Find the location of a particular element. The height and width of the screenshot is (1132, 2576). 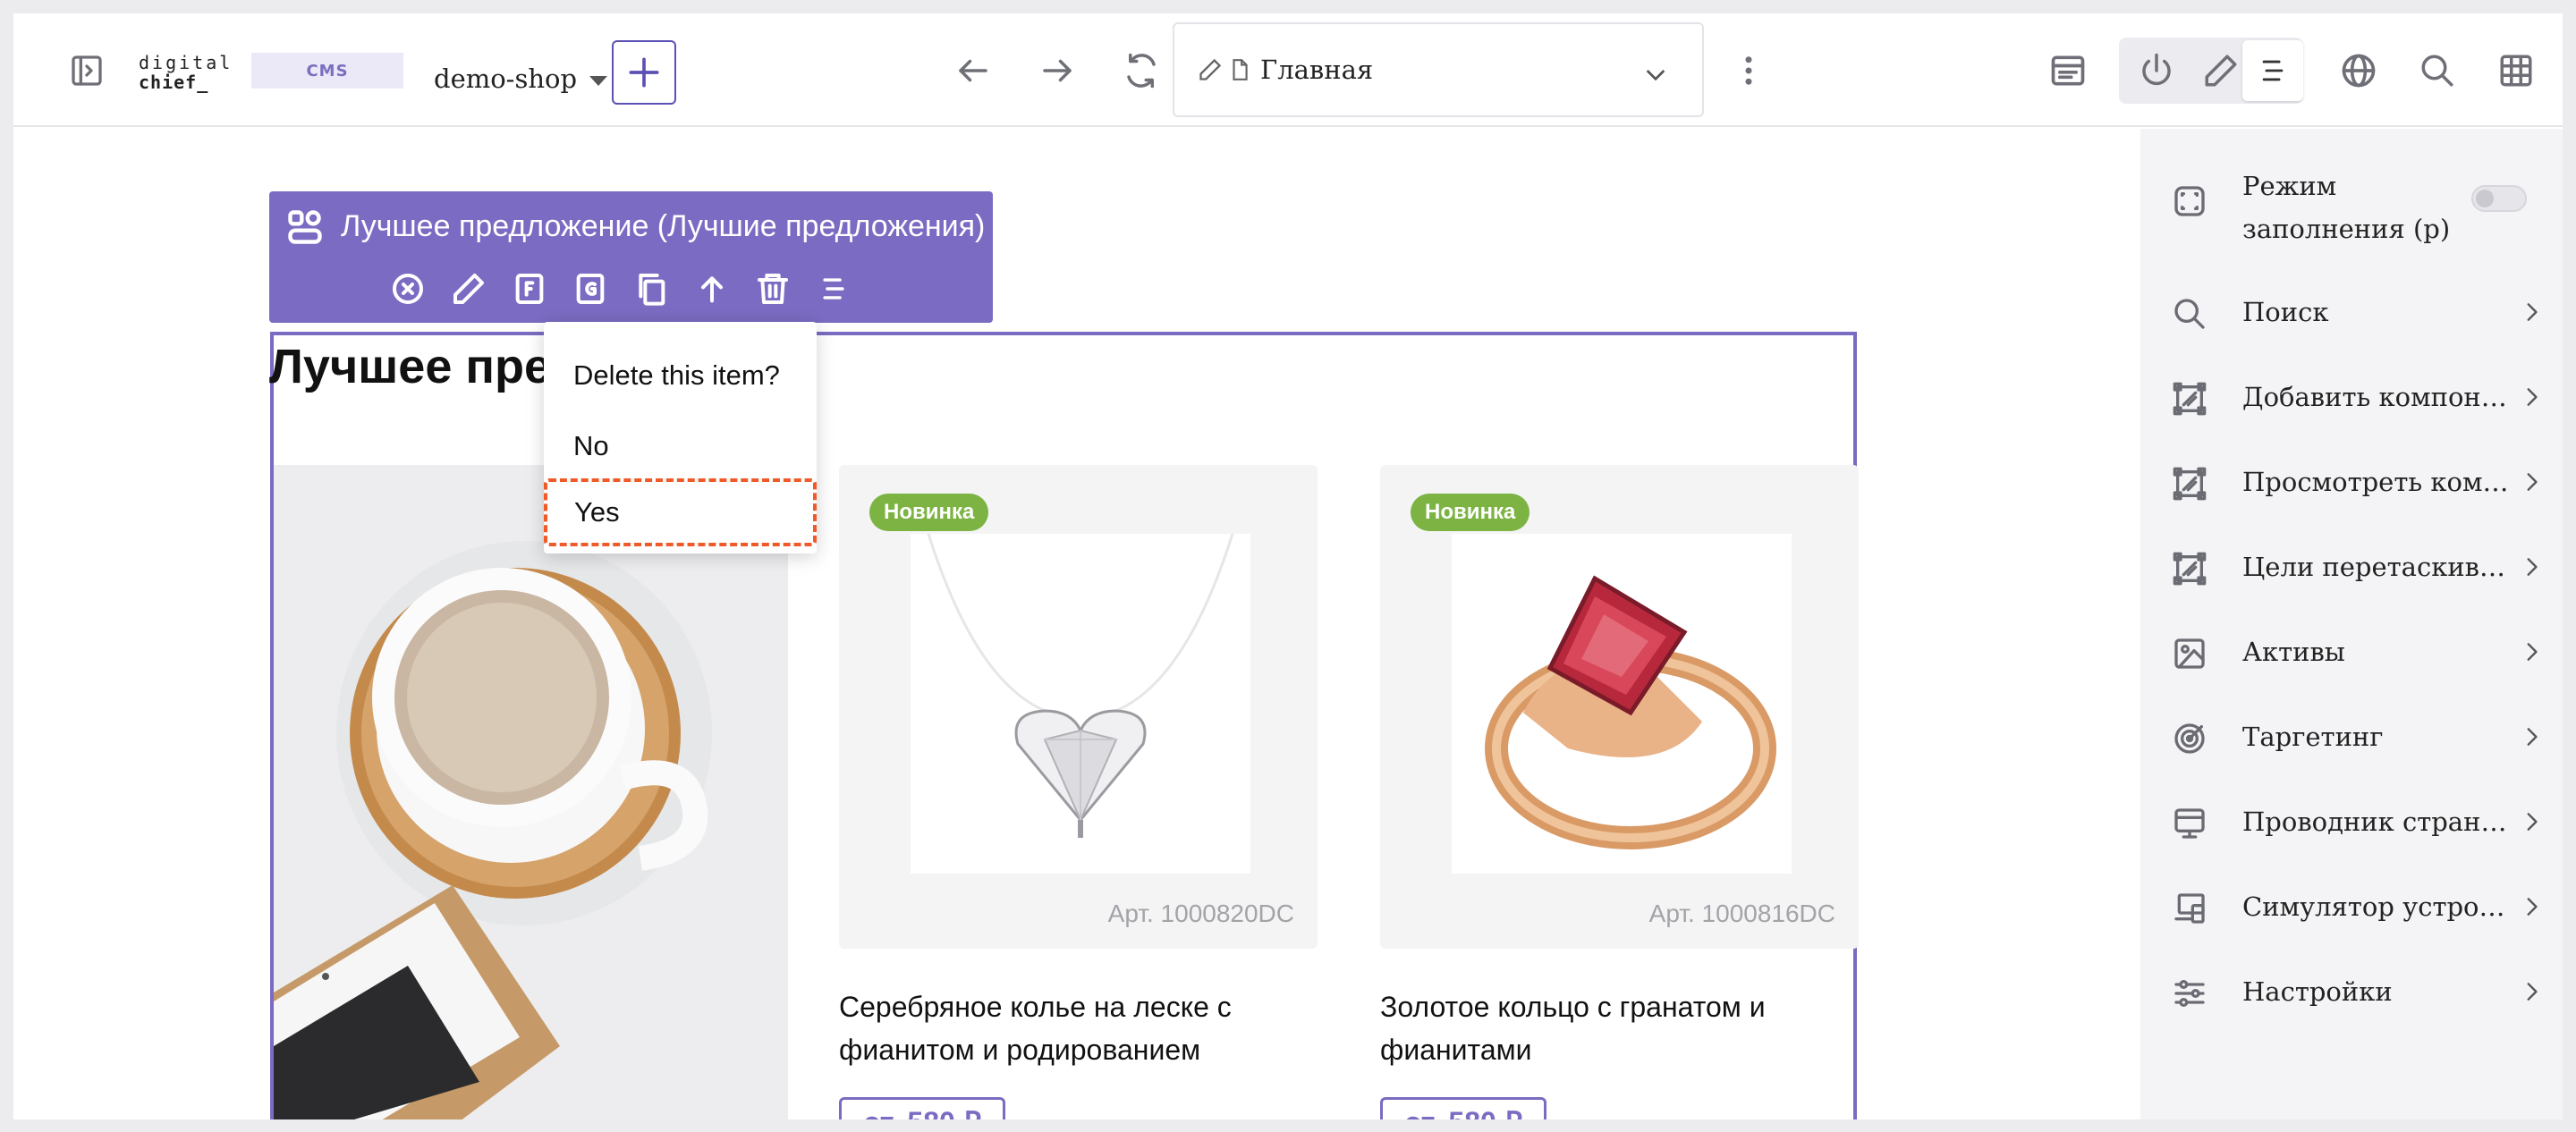

layout-icon is located at coordinates (2068, 70).